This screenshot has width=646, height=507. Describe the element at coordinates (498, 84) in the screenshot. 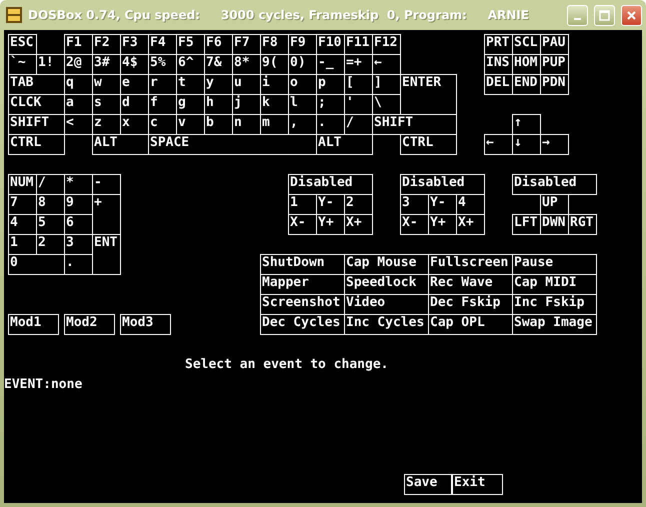

I see `keyboard-key: DEL` at that location.